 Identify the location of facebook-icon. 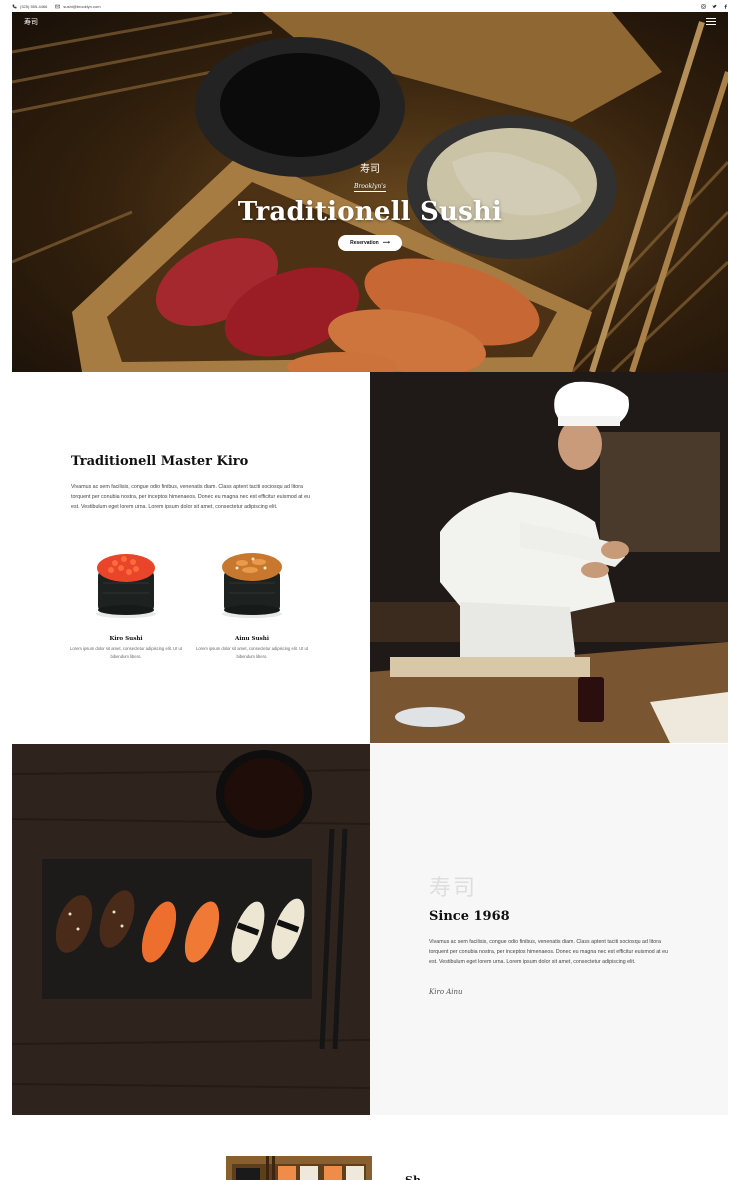
(725, 6).